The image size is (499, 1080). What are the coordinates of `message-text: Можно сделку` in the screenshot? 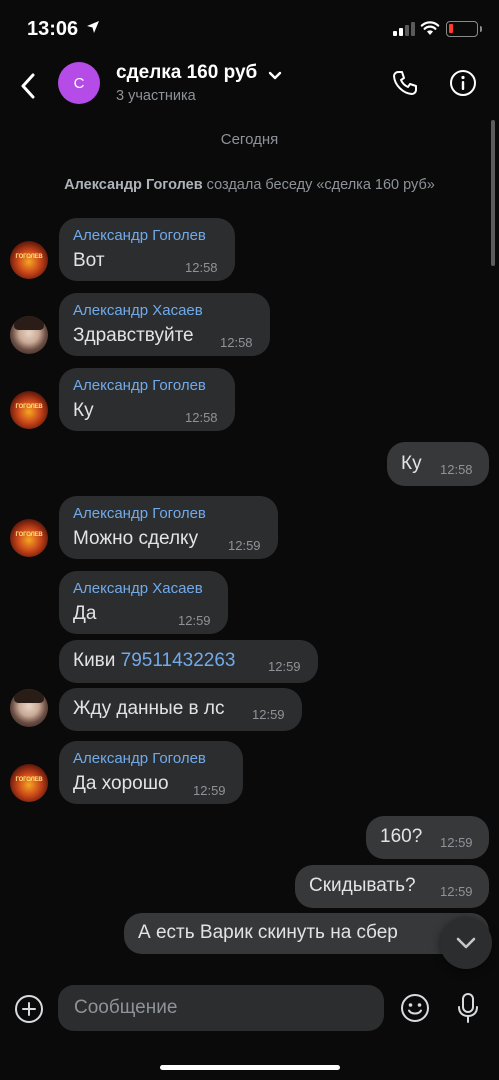 It's located at (136, 538).